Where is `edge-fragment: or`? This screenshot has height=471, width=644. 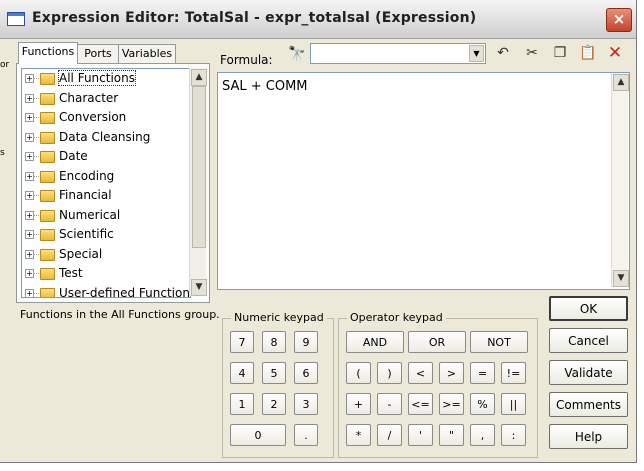 edge-fragment: or is located at coordinates (5, 65).